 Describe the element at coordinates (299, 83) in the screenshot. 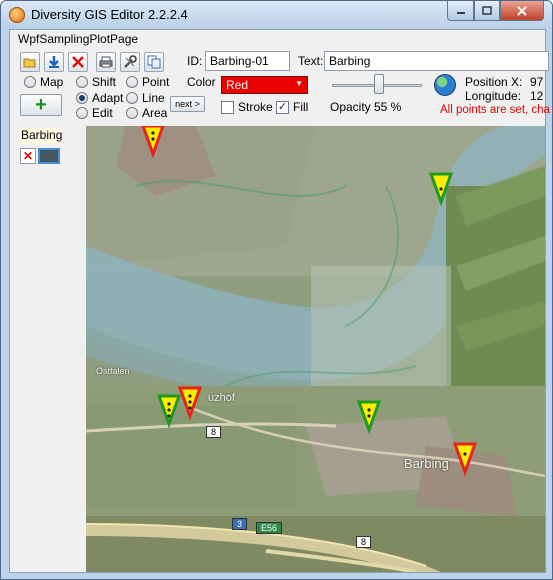

I see `chevron-down-icon: ▼` at that location.